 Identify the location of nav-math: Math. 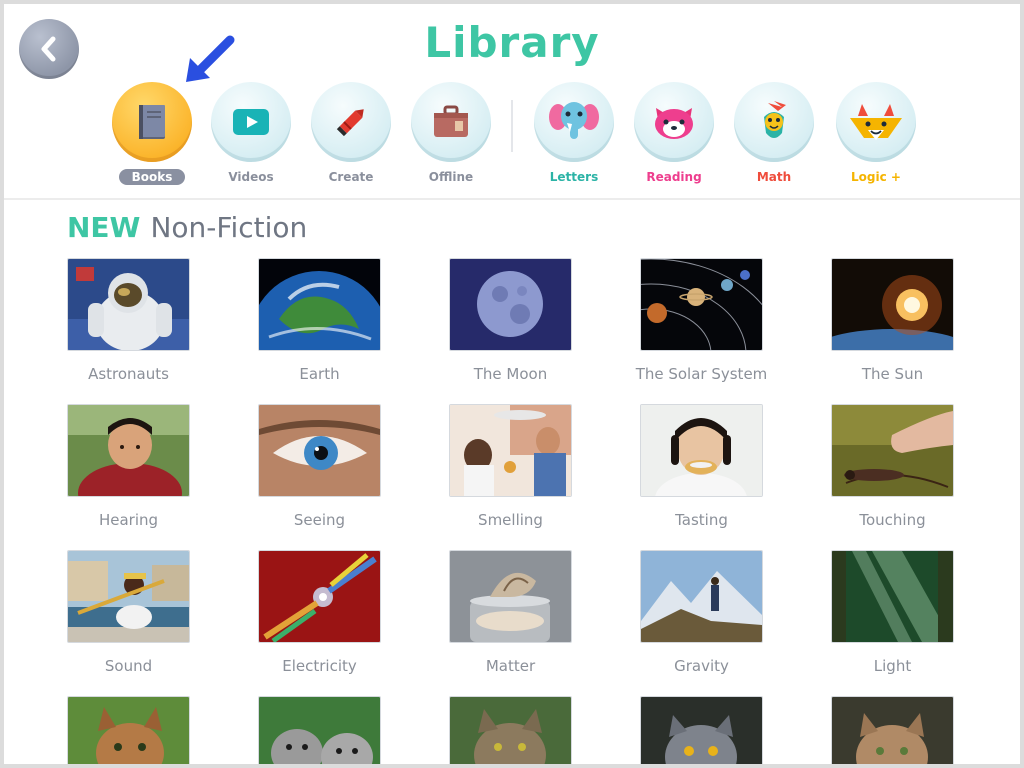
(774, 133).